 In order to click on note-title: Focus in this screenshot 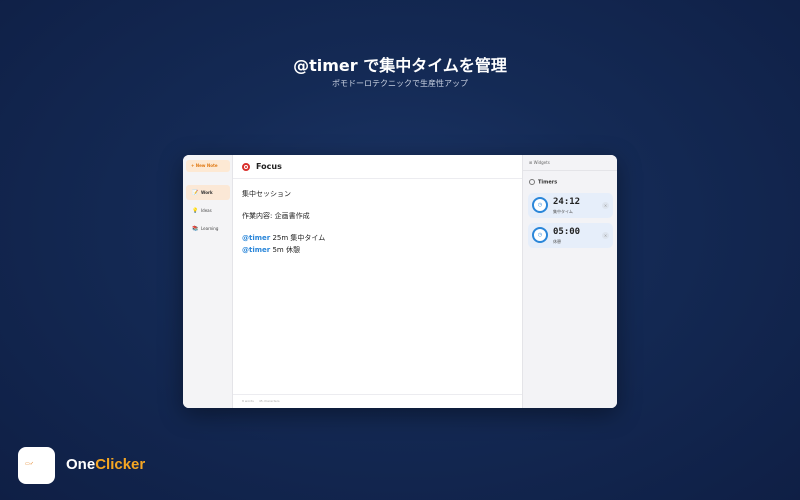, I will do `click(269, 166)`.